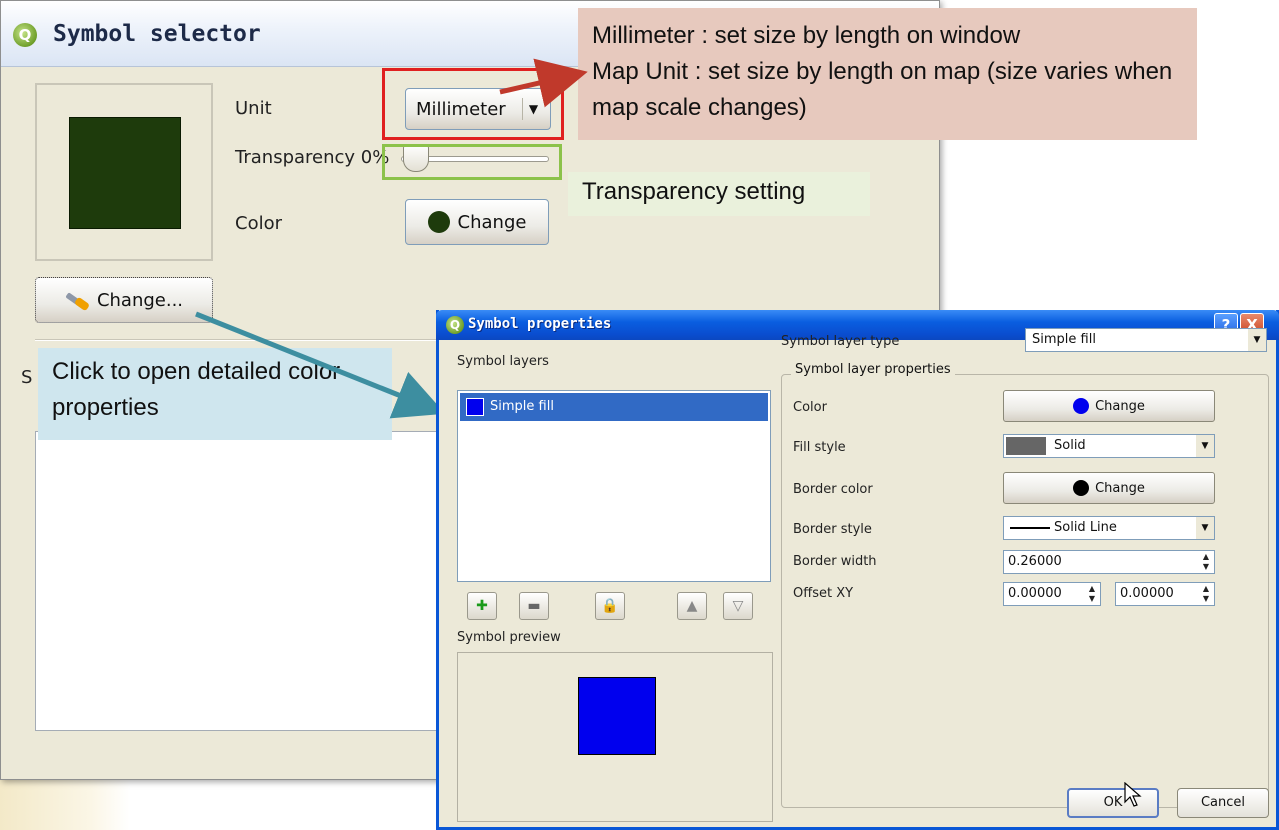 The height and width of the screenshot is (830, 1279). I want to click on section-label-fragment: S, so click(27, 377).